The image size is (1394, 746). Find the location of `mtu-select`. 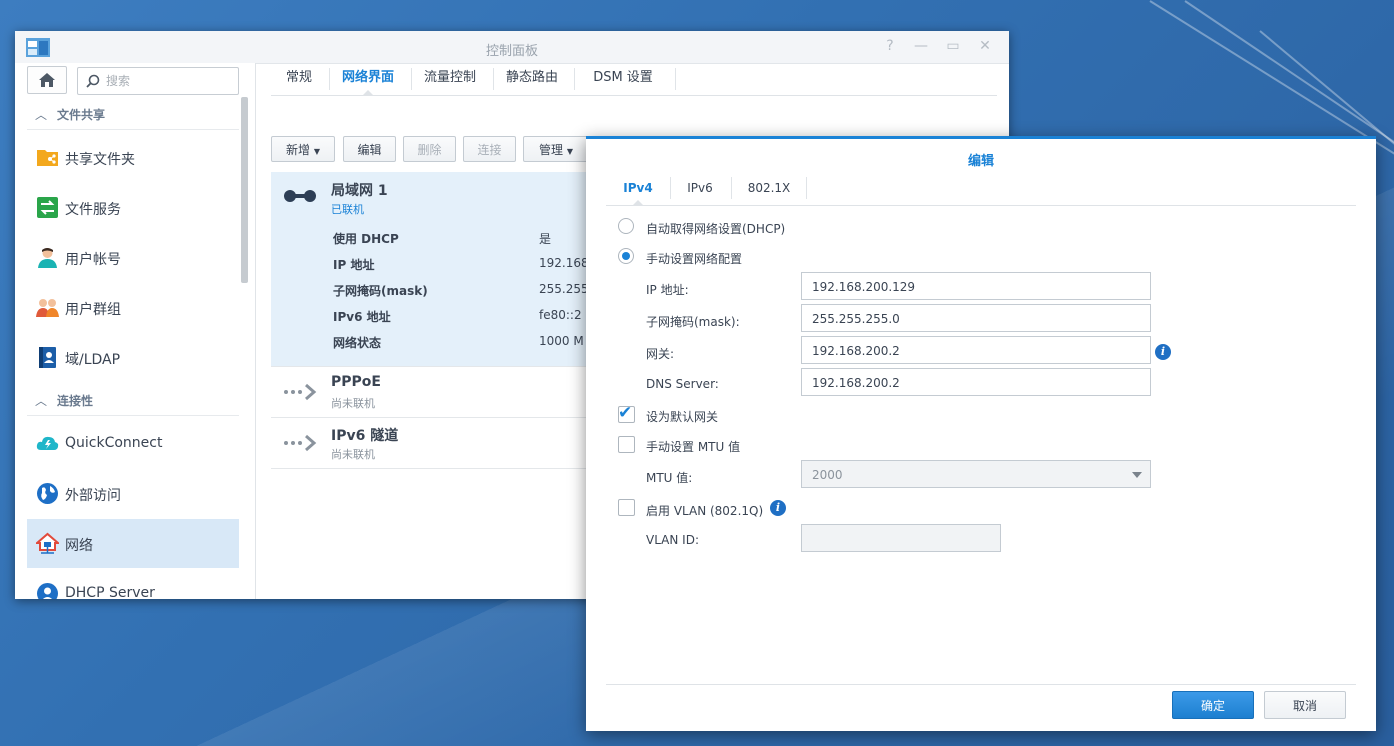

mtu-select is located at coordinates (976, 474).